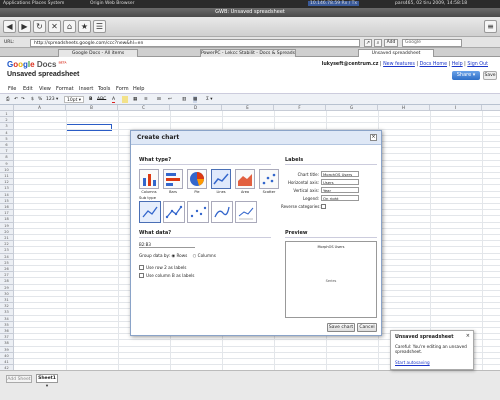 The image size is (500, 400). I want to click on selected-cell, so click(89, 127).